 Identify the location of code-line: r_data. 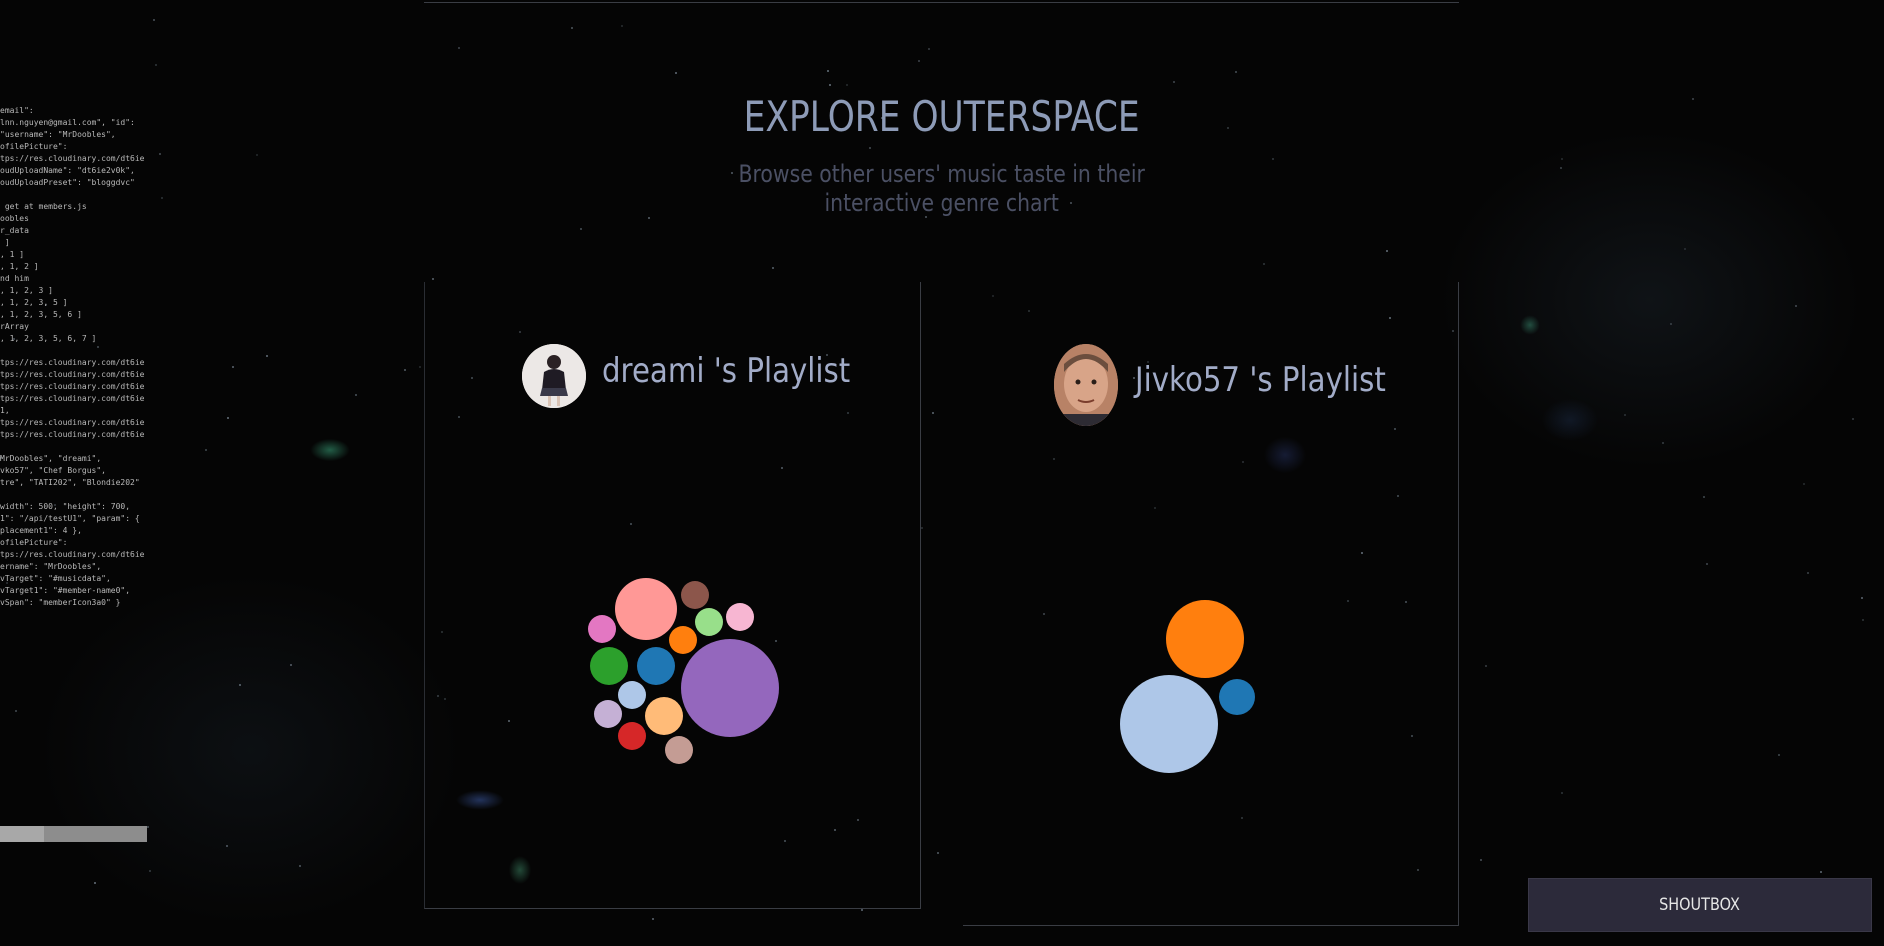
(14, 230).